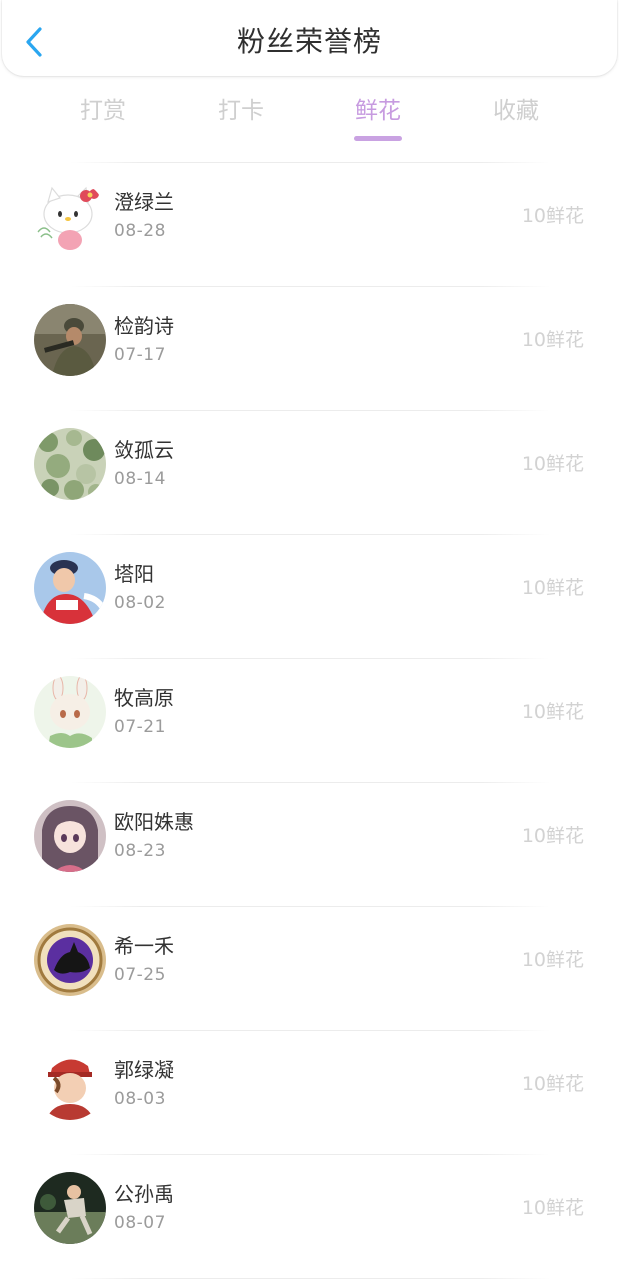 Image resolution: width=619 pixels, height=1280 pixels. I want to click on list-item: 郭绿凝 08-03 10鲜花, so click(309, 1092).